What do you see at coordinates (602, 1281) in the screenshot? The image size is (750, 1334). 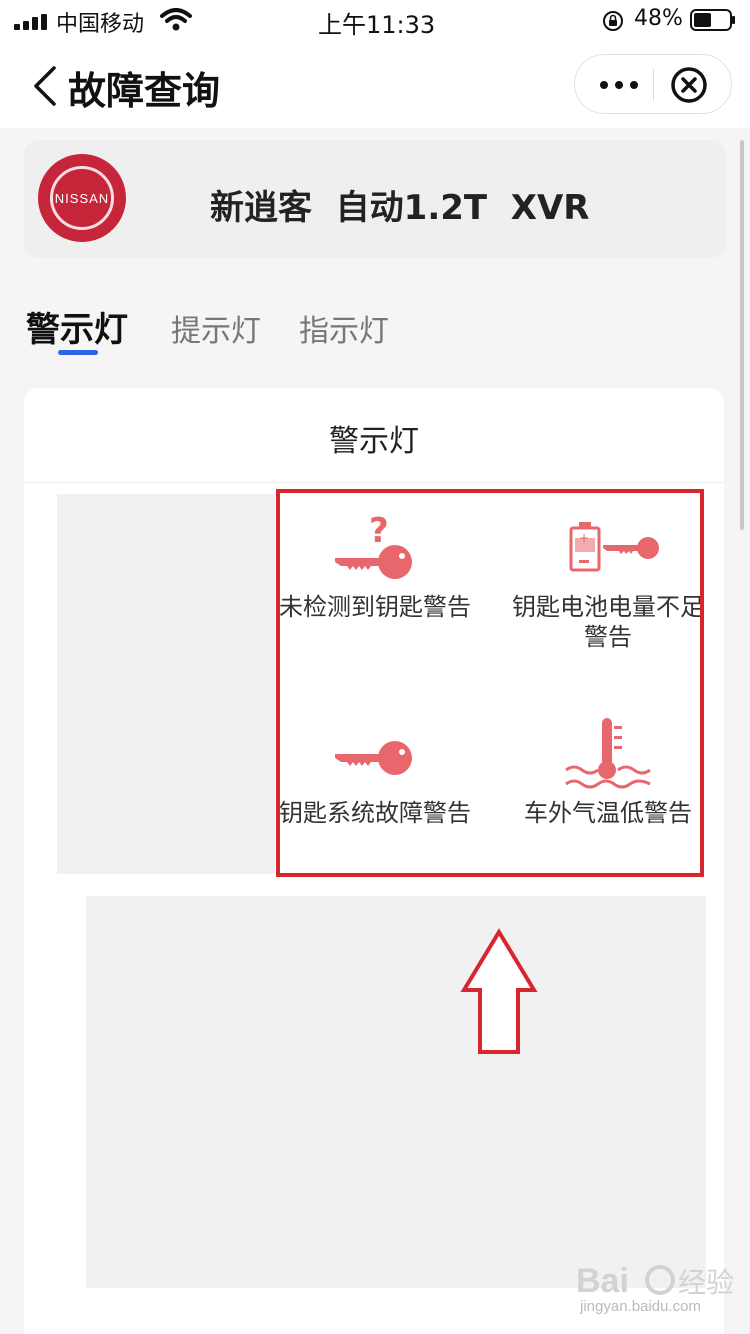 I see `svg-text: Bai` at bounding box center [602, 1281].